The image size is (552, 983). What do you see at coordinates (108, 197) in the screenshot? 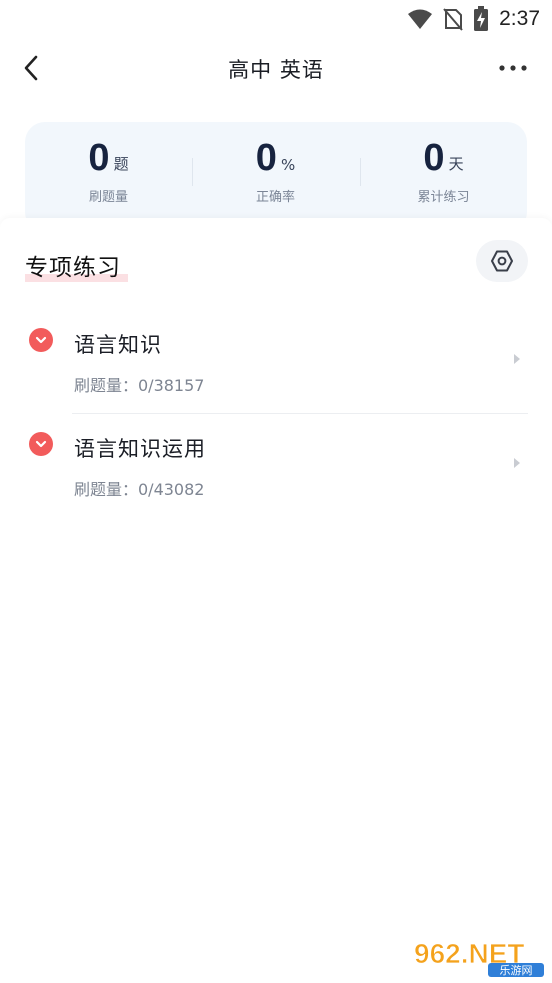
I see `stat-label: 刷题量` at bounding box center [108, 197].